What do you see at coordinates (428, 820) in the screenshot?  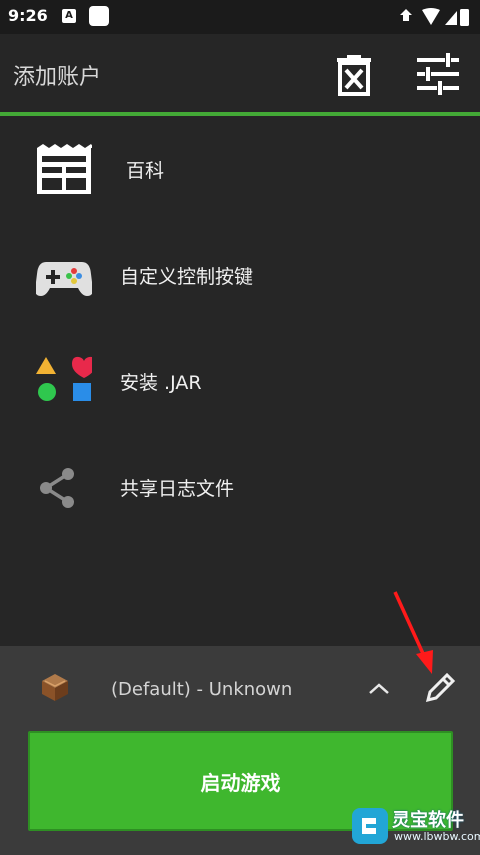 I see `watermark-name: 灵宝软件` at bounding box center [428, 820].